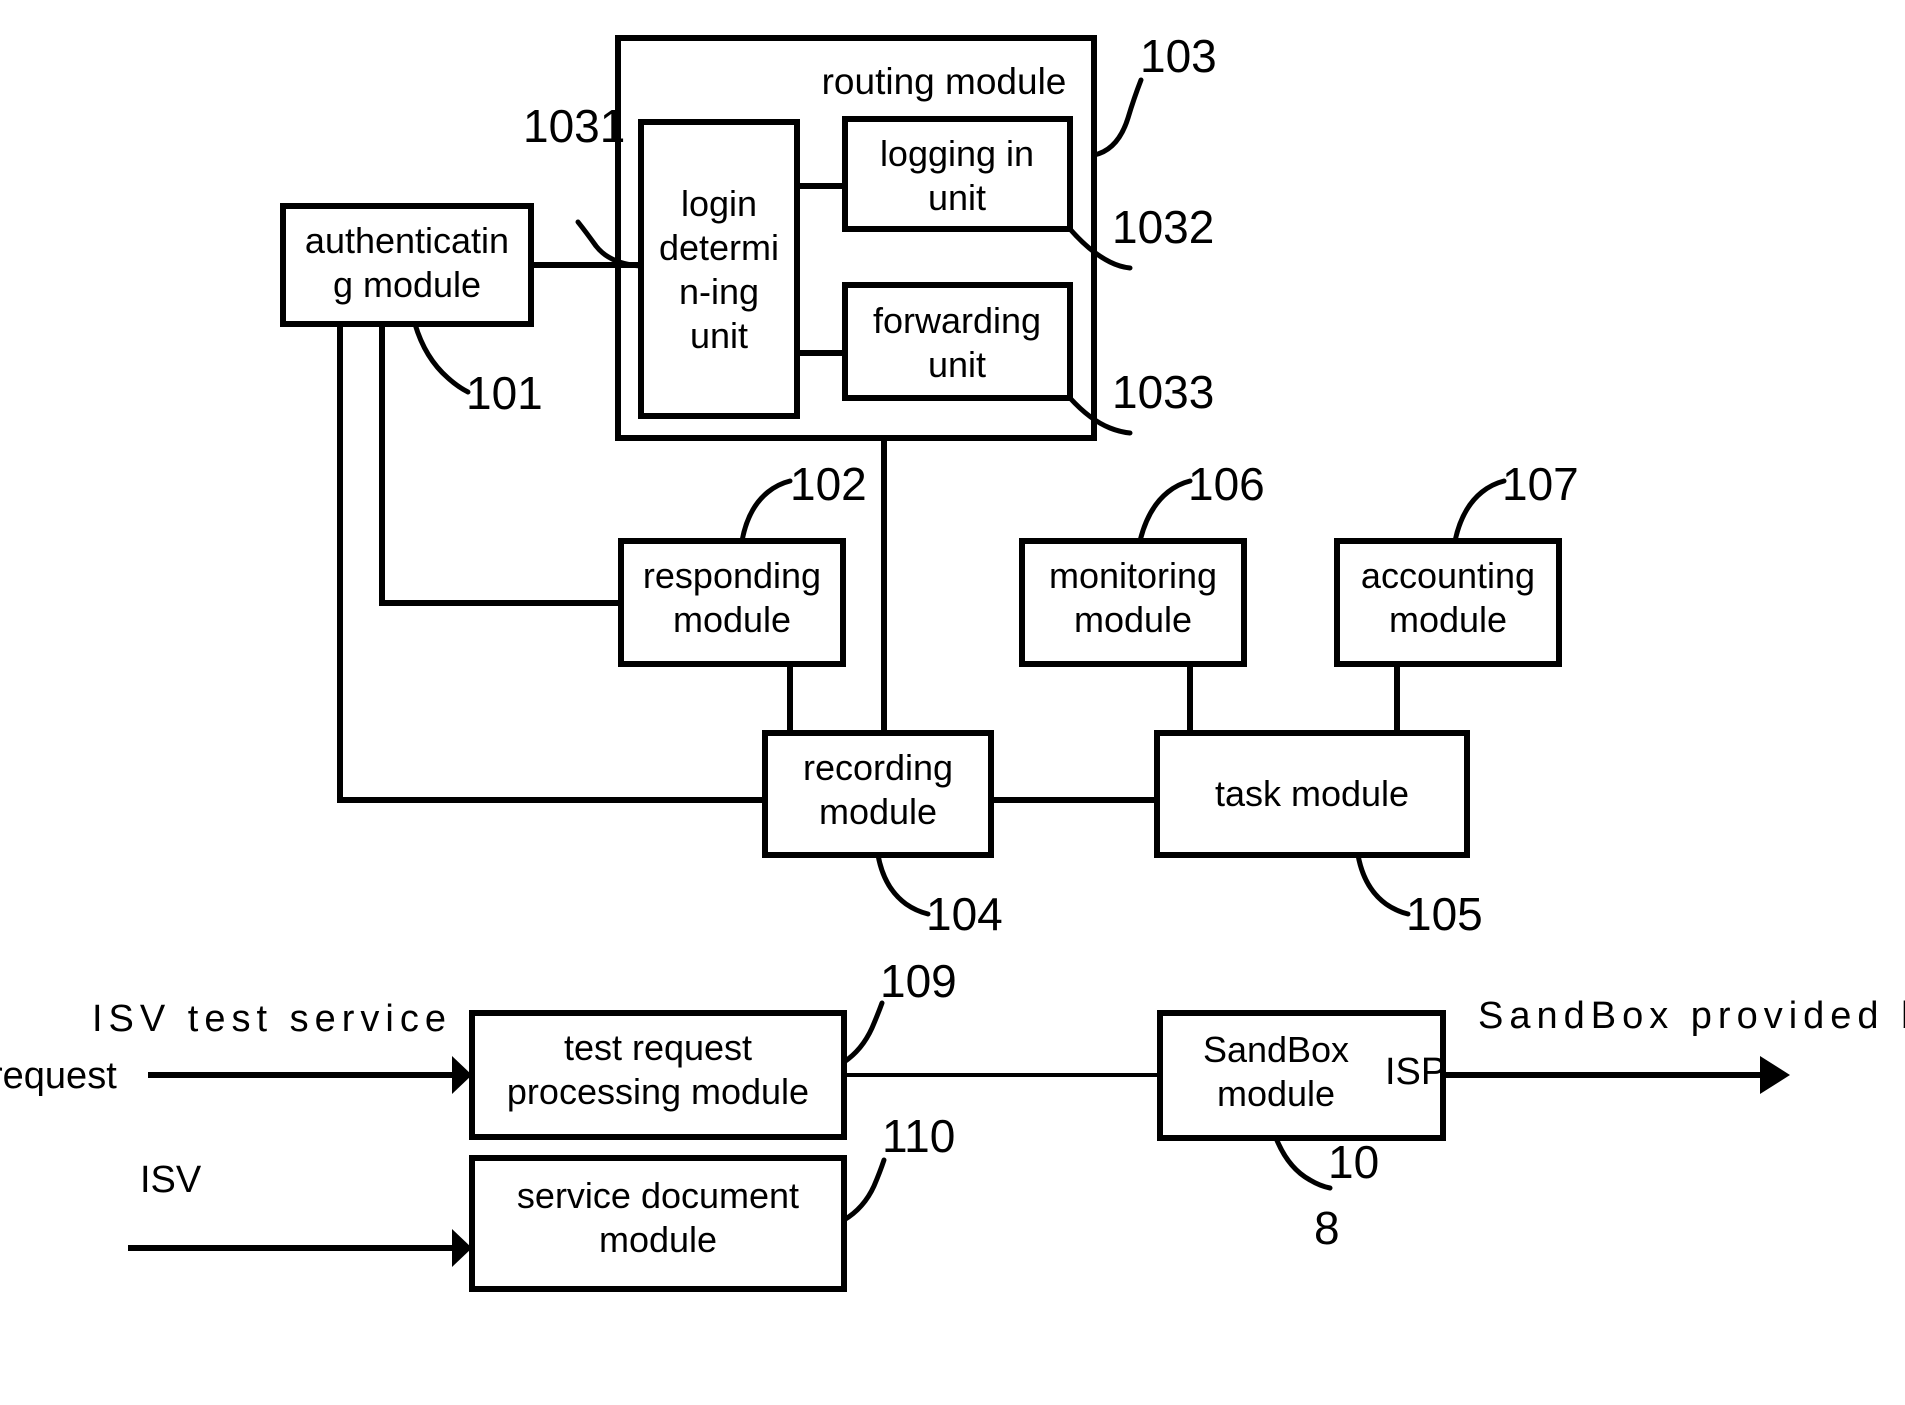 This screenshot has width=1905, height=1405. What do you see at coordinates (658, 1047) in the screenshot?
I see `test-request-processing-module-label-line1: test request` at bounding box center [658, 1047].